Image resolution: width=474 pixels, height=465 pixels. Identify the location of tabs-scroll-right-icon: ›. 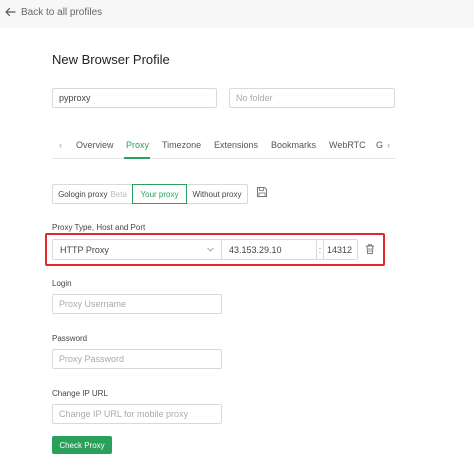
(388, 145).